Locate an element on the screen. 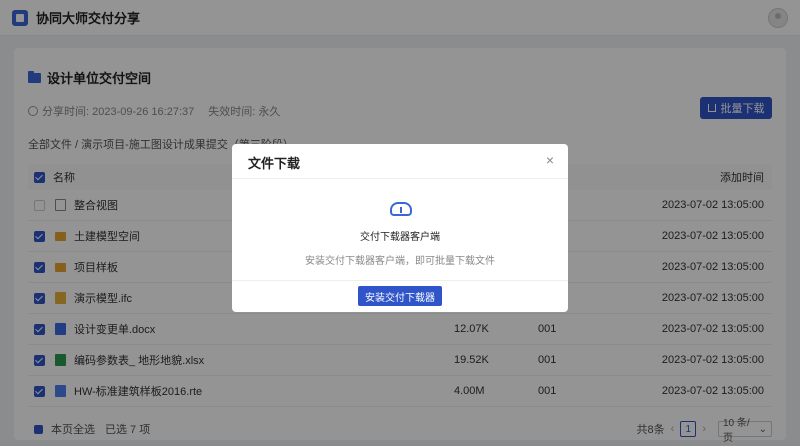  modal-title: 文件下载 is located at coordinates (274, 163).